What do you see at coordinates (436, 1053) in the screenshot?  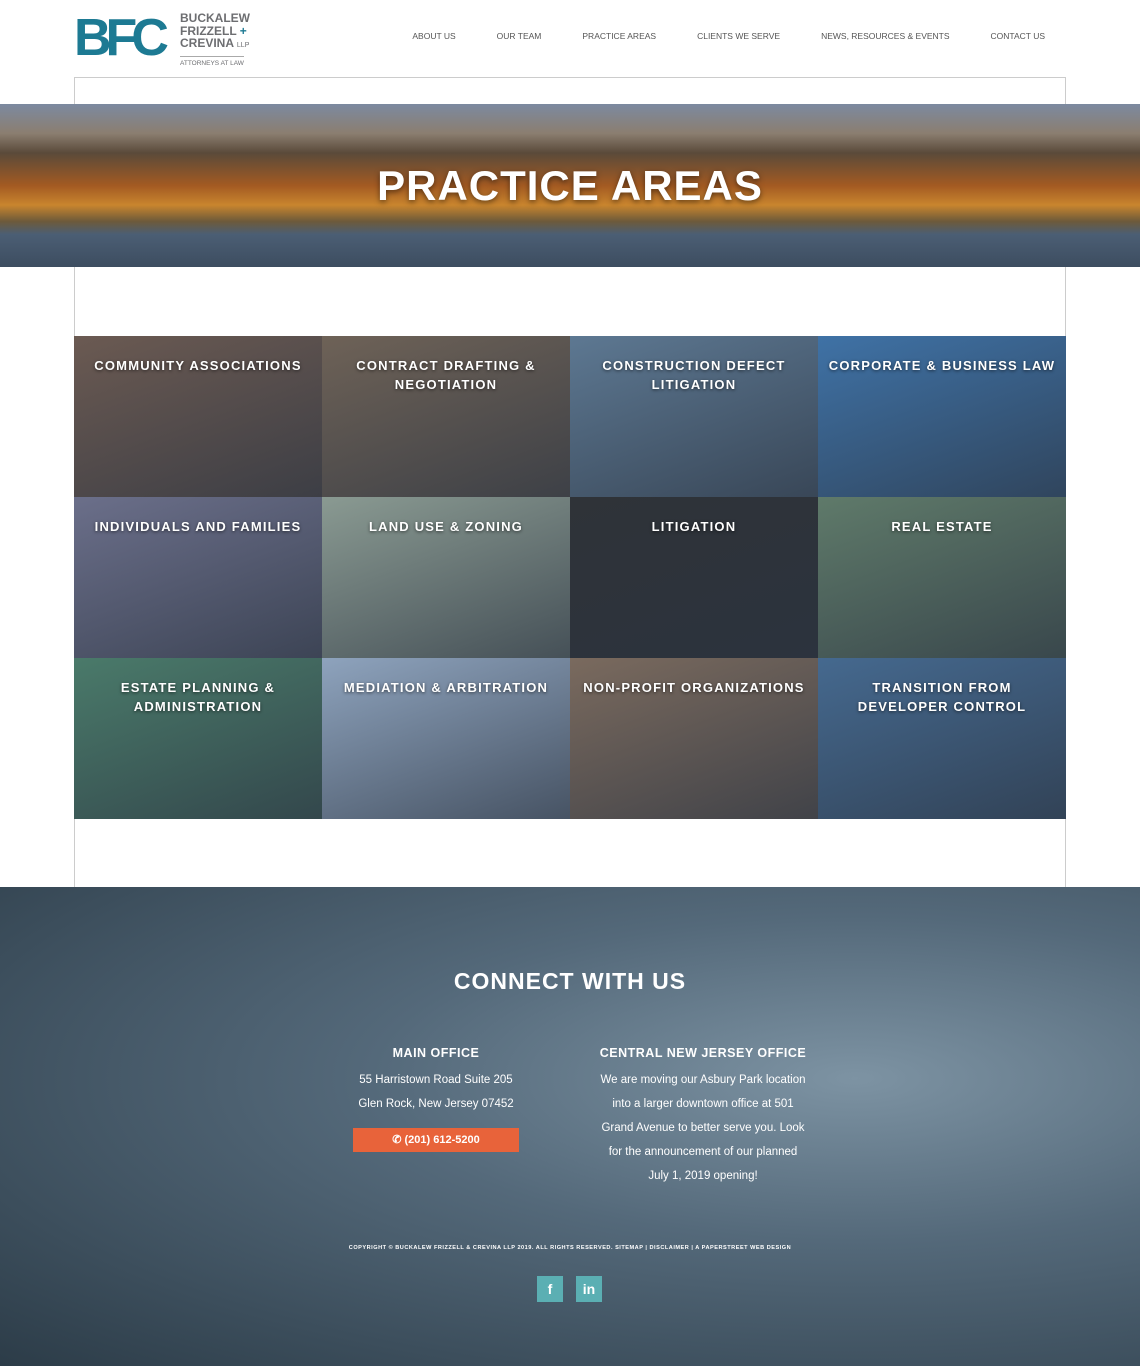 I see `main-office-title: MAIN OFFICE` at bounding box center [436, 1053].